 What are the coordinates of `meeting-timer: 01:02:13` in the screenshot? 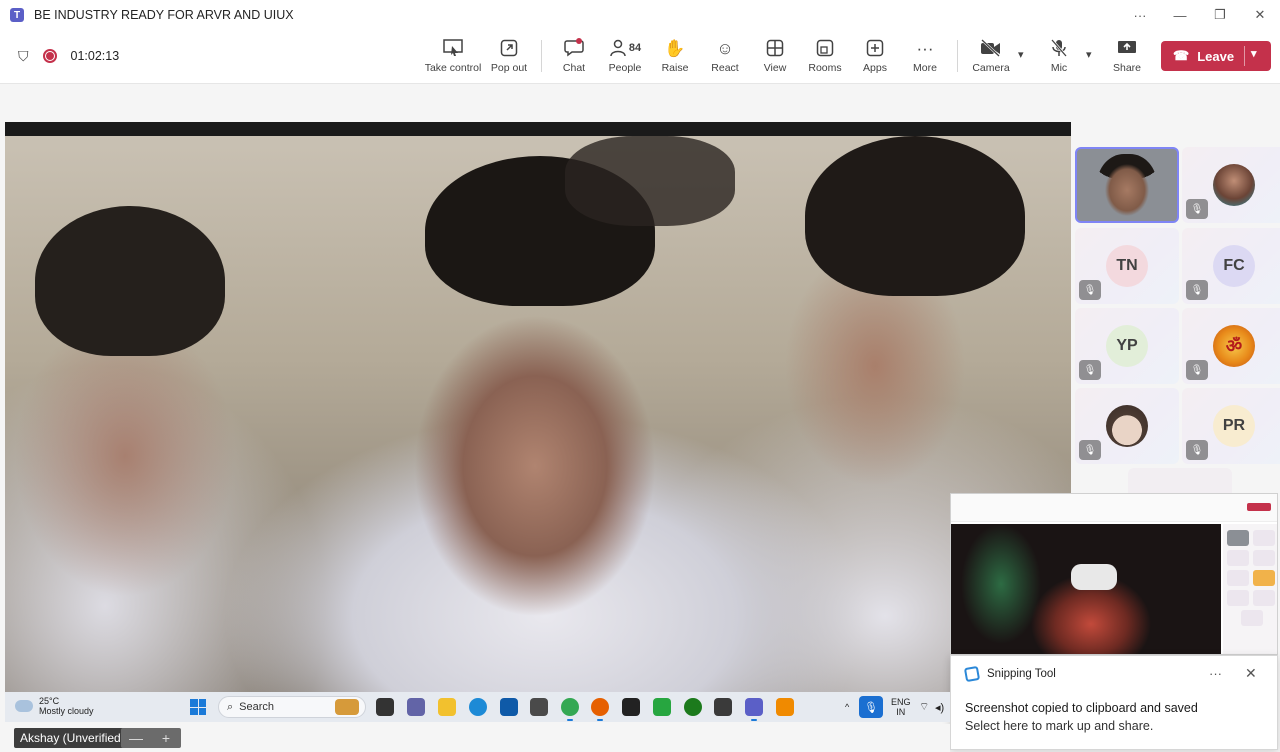 It's located at (95, 56).